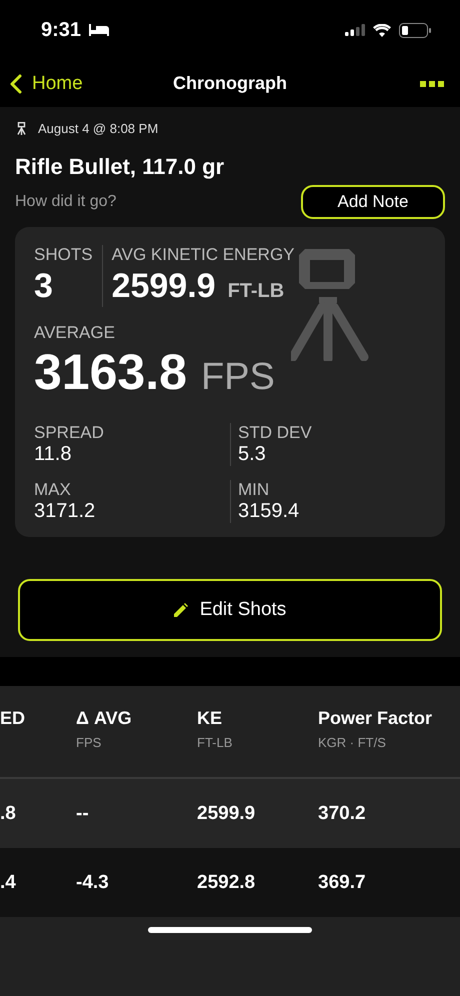  Describe the element at coordinates (16, 84) in the screenshot. I see `chevron-left-icon` at that location.